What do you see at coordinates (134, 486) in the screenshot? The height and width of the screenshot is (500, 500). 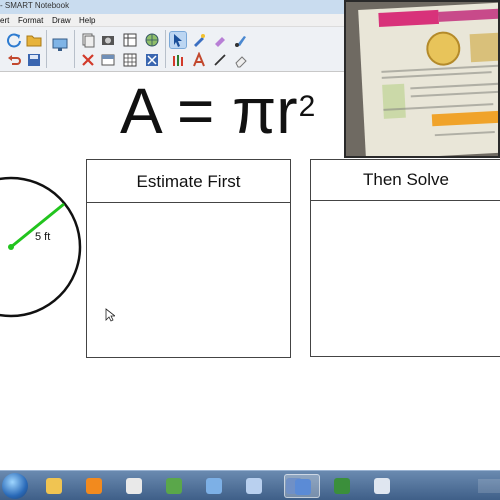 I see `file-icon` at bounding box center [134, 486].